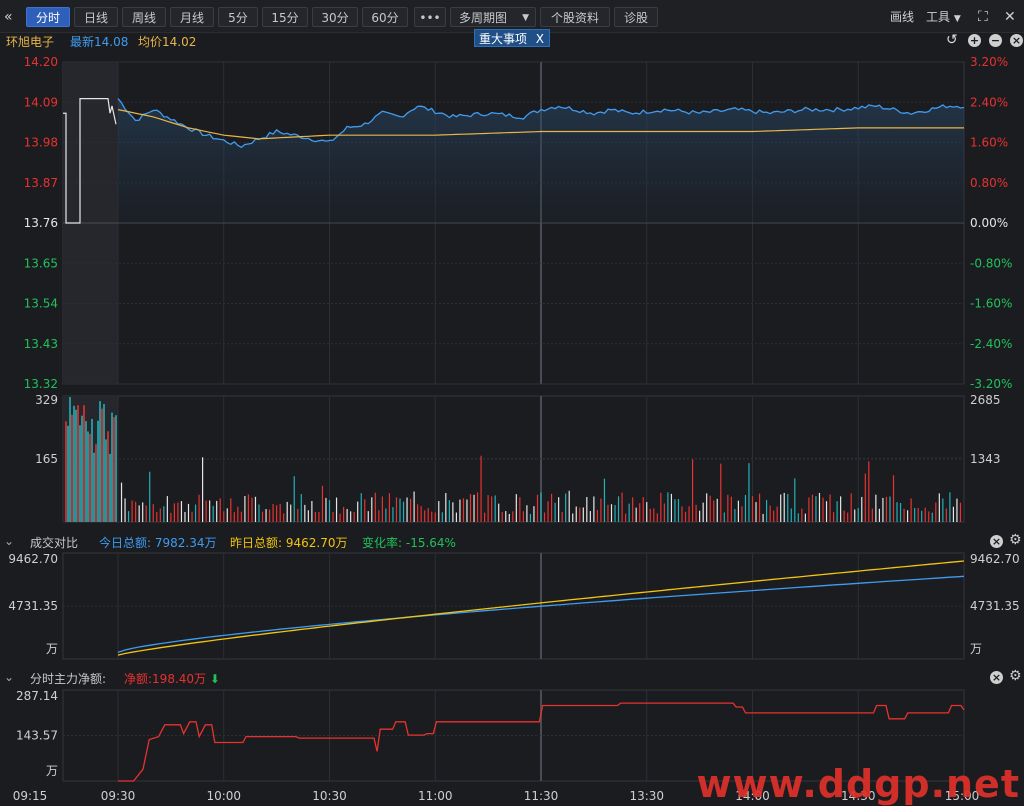 This screenshot has height=806, width=1024. I want to click on compare-right-tick-label: 4731.35, so click(995, 606).